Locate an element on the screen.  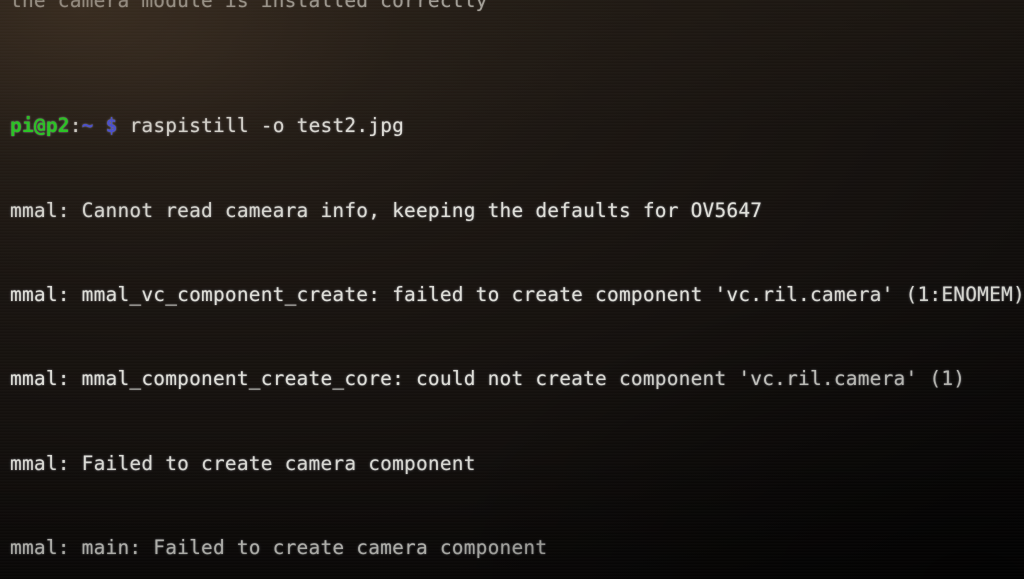
prompt-line: pi@p2:~ $ raspistill -o test2.jpg is located at coordinates (517, 126).